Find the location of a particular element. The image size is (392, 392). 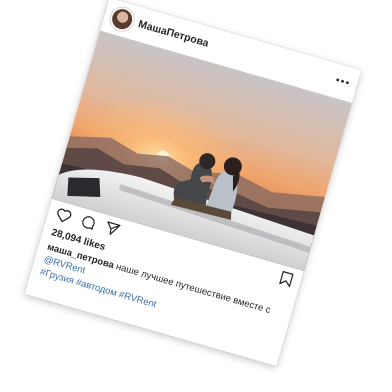

share-icon is located at coordinates (112, 229).